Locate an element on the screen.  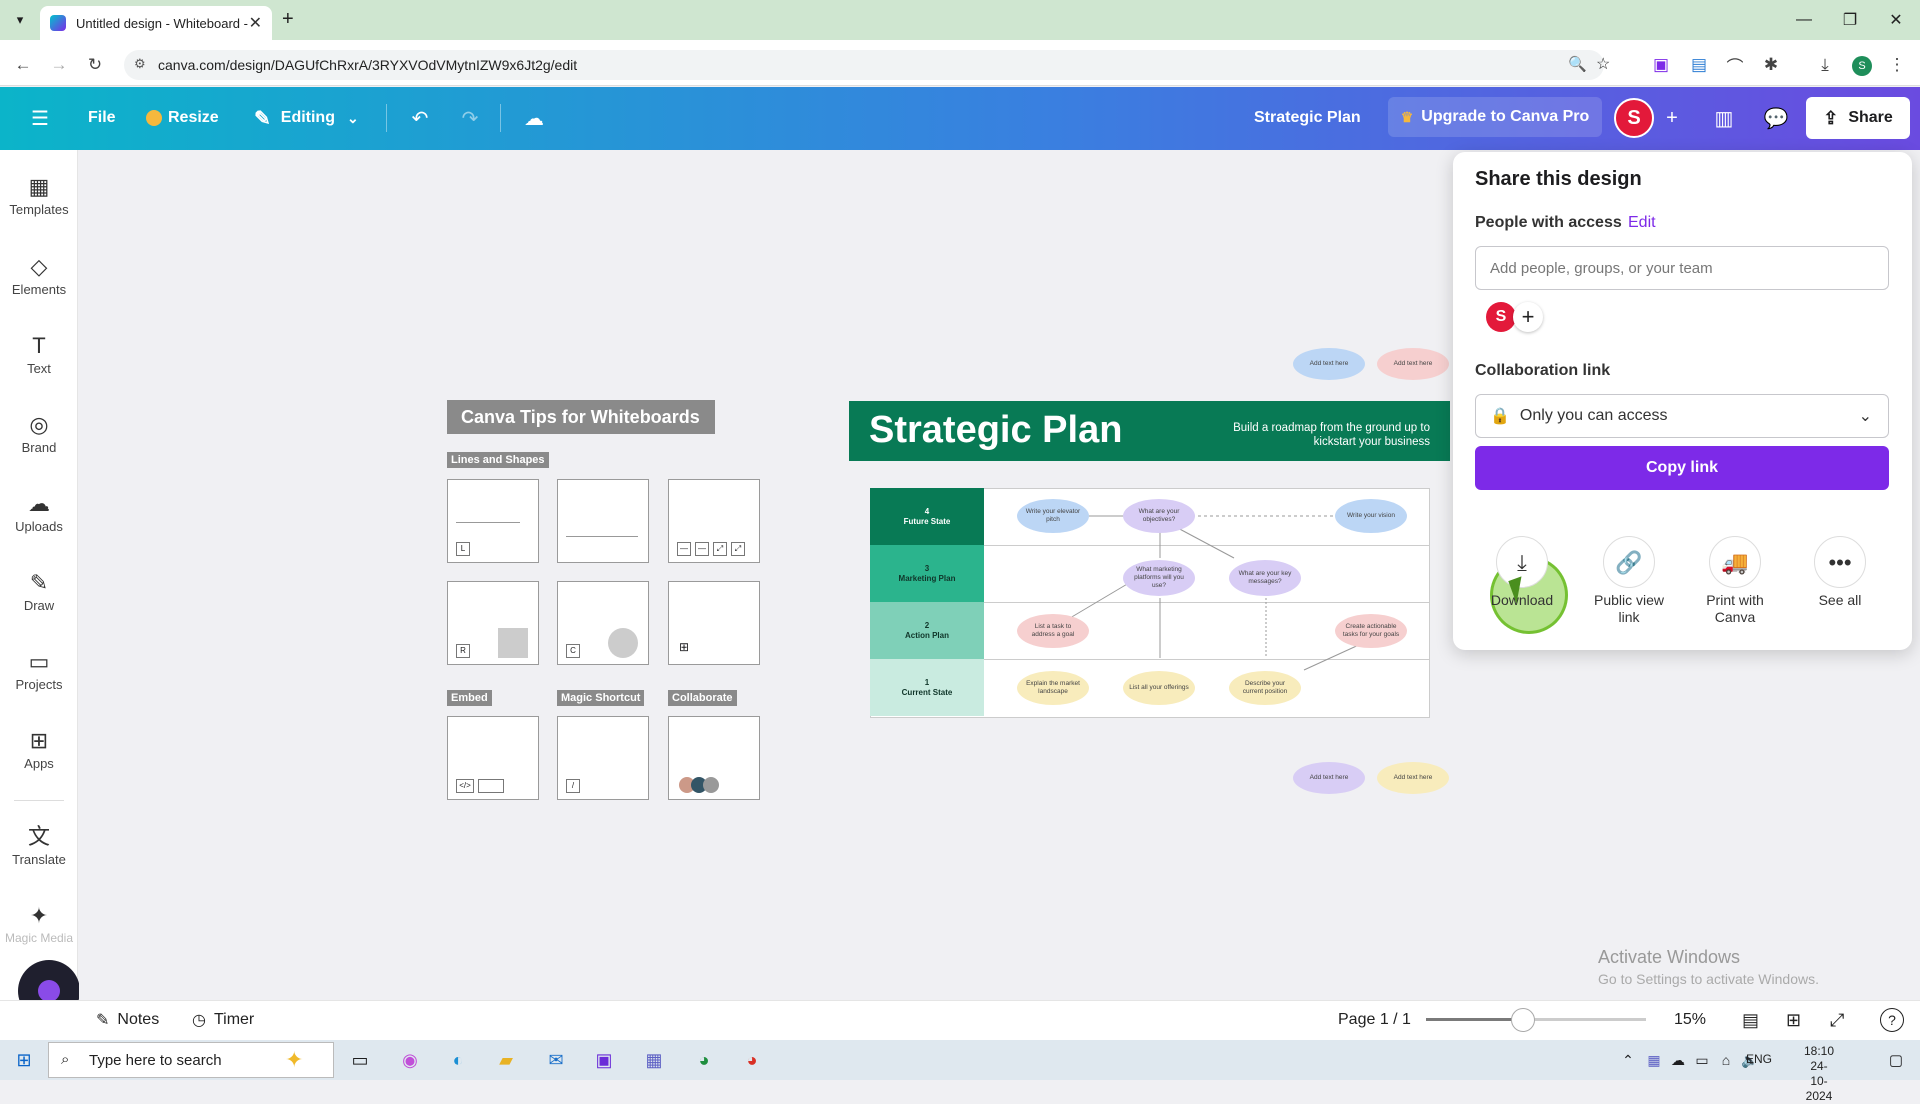
tips-tag-collaborate: Collaborate is located at coordinates (702, 698).